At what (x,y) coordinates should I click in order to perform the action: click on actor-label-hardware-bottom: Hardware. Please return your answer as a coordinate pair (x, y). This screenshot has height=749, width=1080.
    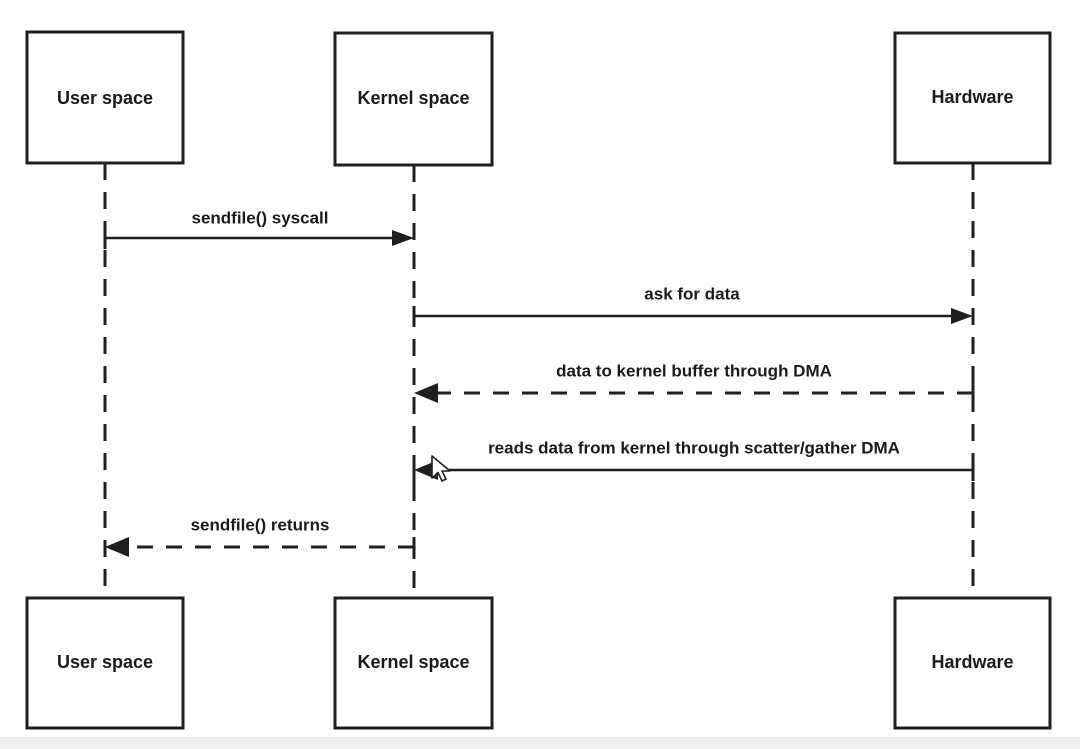
    Looking at the image, I should click on (972, 662).